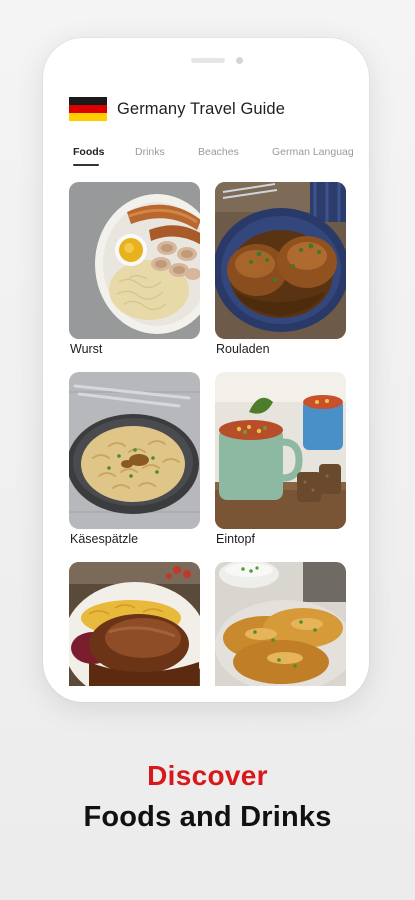 The width and height of the screenshot is (415, 900). What do you see at coordinates (89, 152) in the screenshot?
I see `tab-foods: Foods` at bounding box center [89, 152].